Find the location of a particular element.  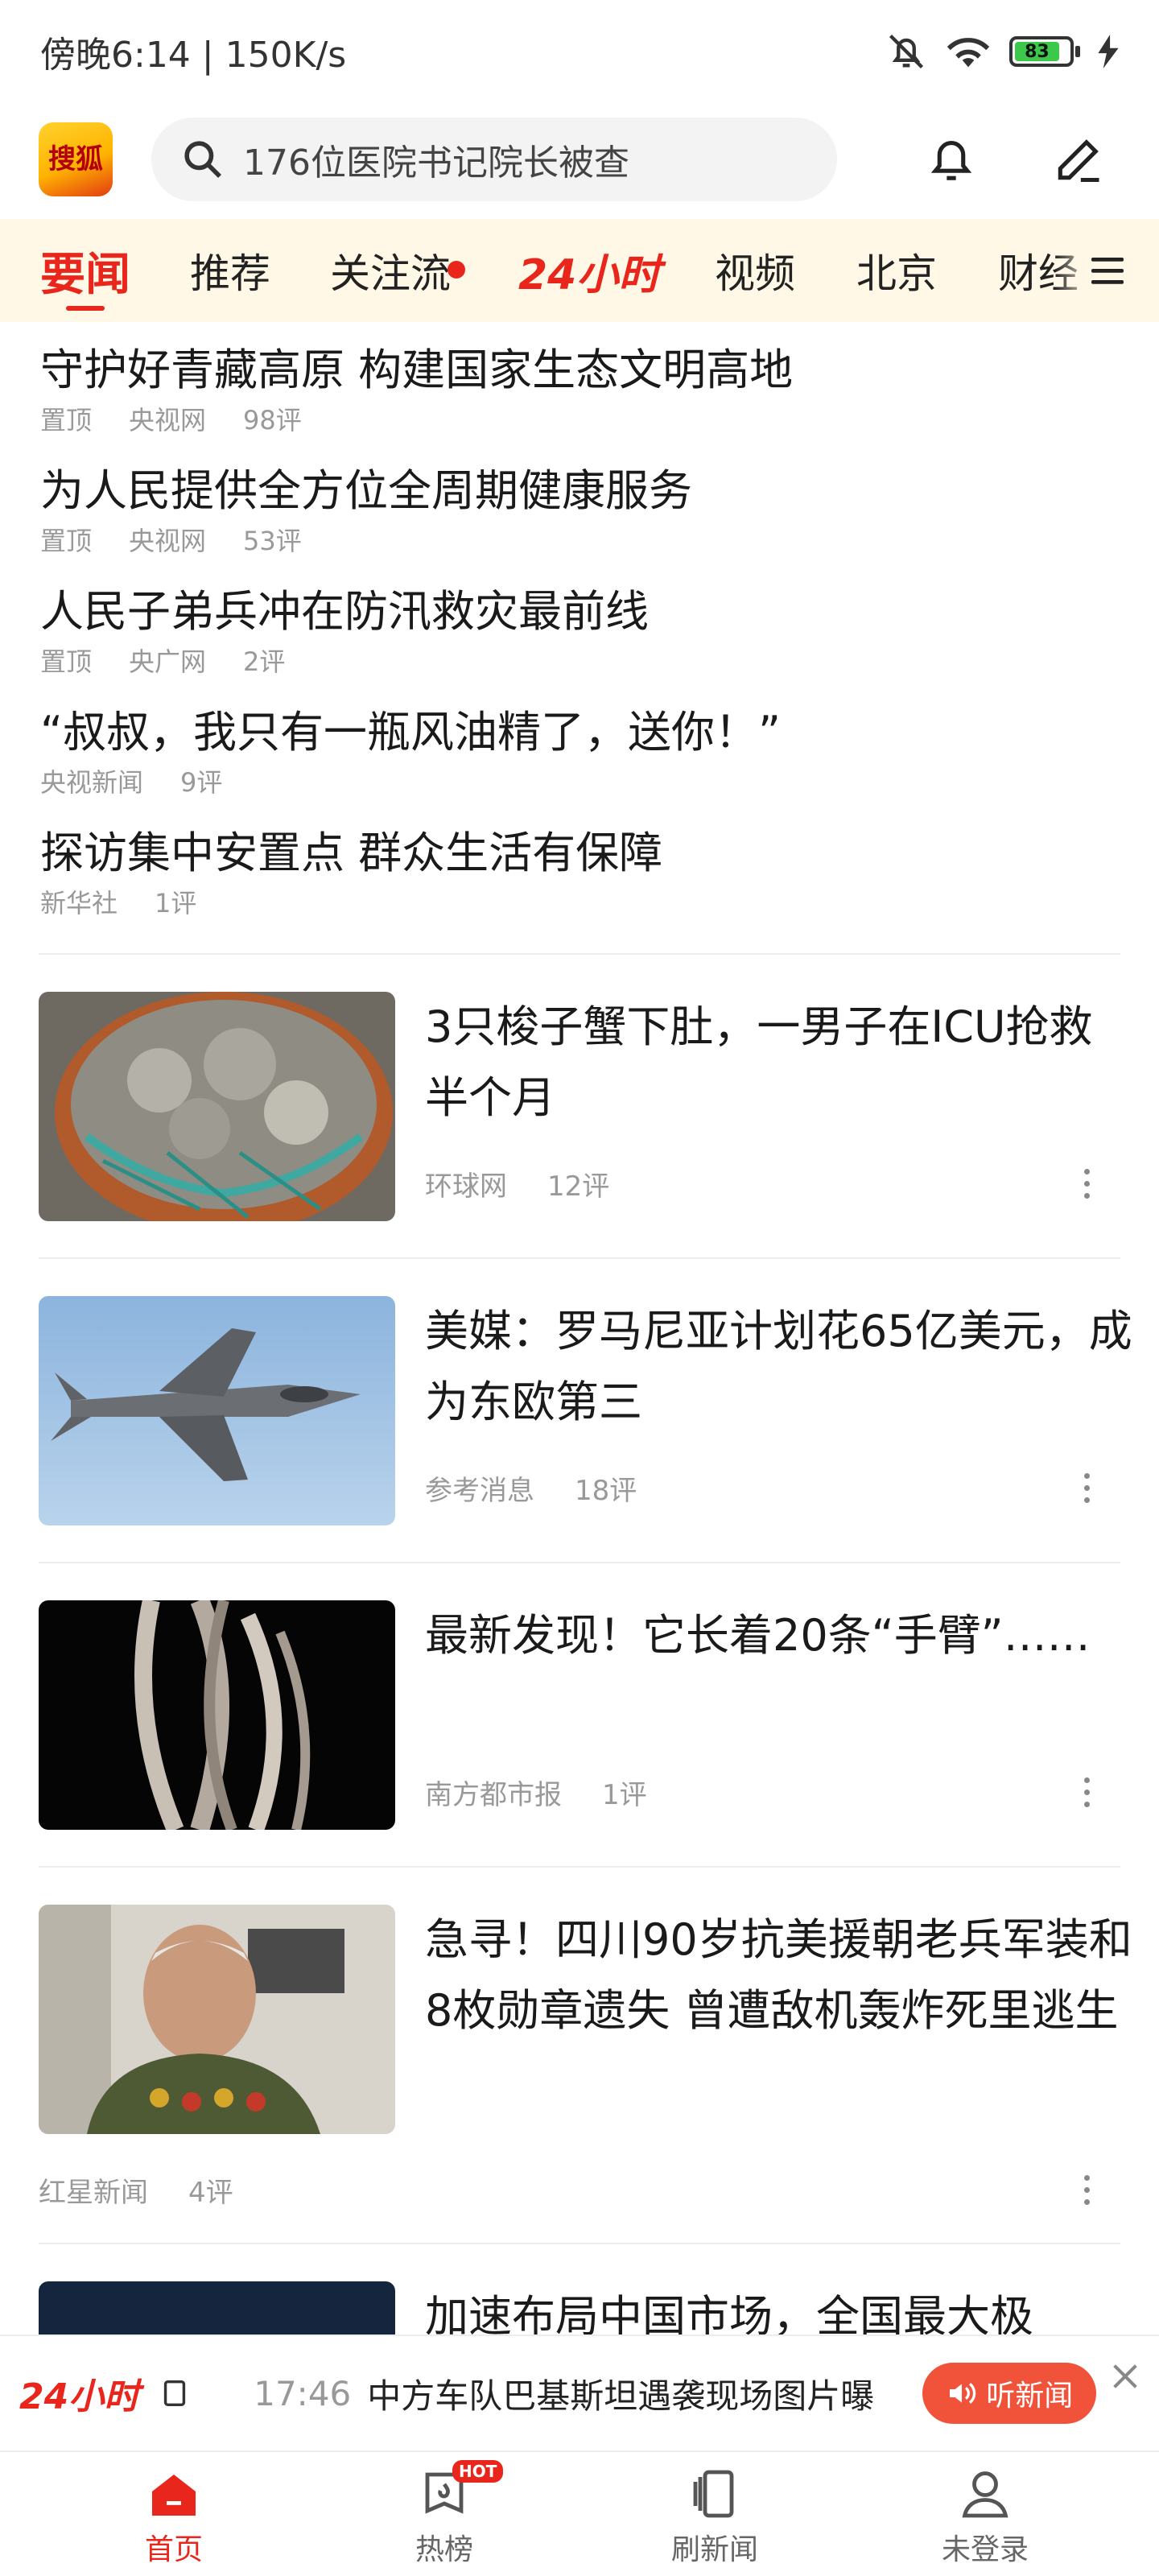

battery-icon: 83 is located at coordinates (1044, 51).